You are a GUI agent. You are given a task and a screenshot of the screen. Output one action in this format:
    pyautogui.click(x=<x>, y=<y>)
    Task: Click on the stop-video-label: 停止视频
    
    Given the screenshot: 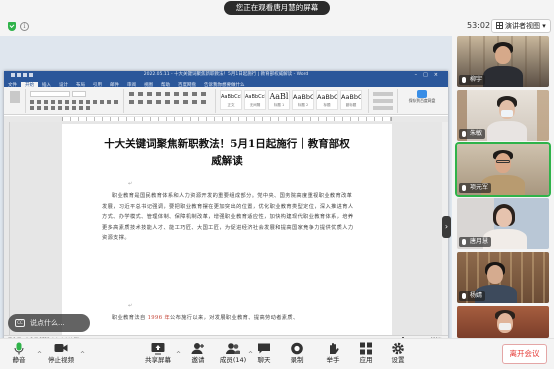 What is the action you would take?
    pyautogui.click(x=61, y=360)
    